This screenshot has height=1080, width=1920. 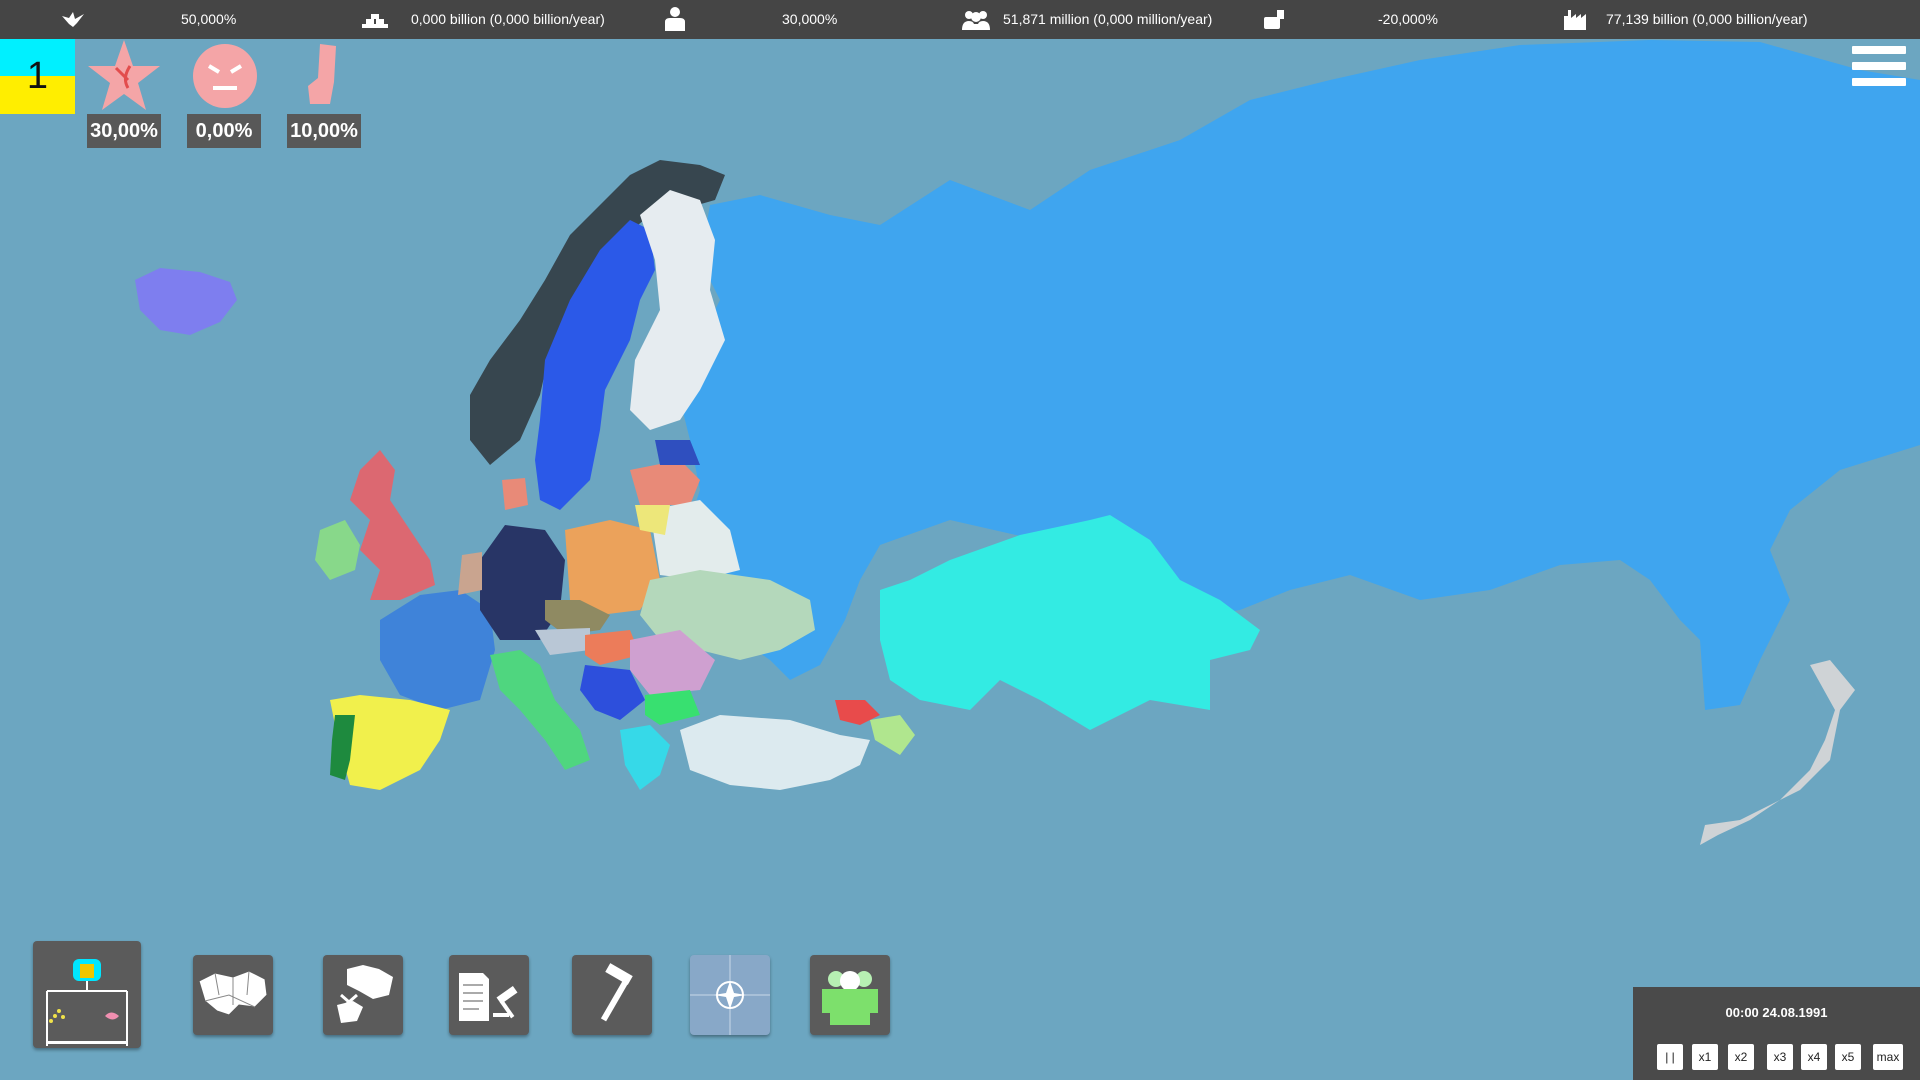 What do you see at coordinates (1408, 19) in the screenshot?
I see `budget-value: -20,000%` at bounding box center [1408, 19].